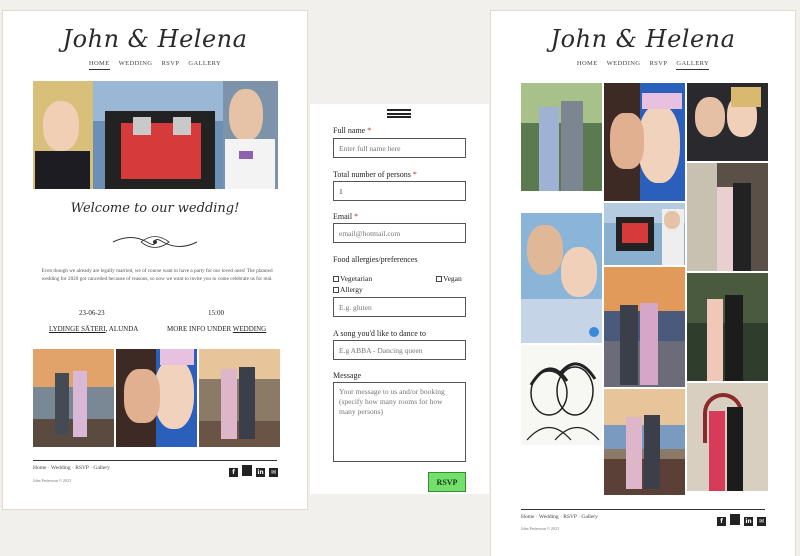  I want to click on venue-link: LYDINGE SÄTERI, so click(77, 329).